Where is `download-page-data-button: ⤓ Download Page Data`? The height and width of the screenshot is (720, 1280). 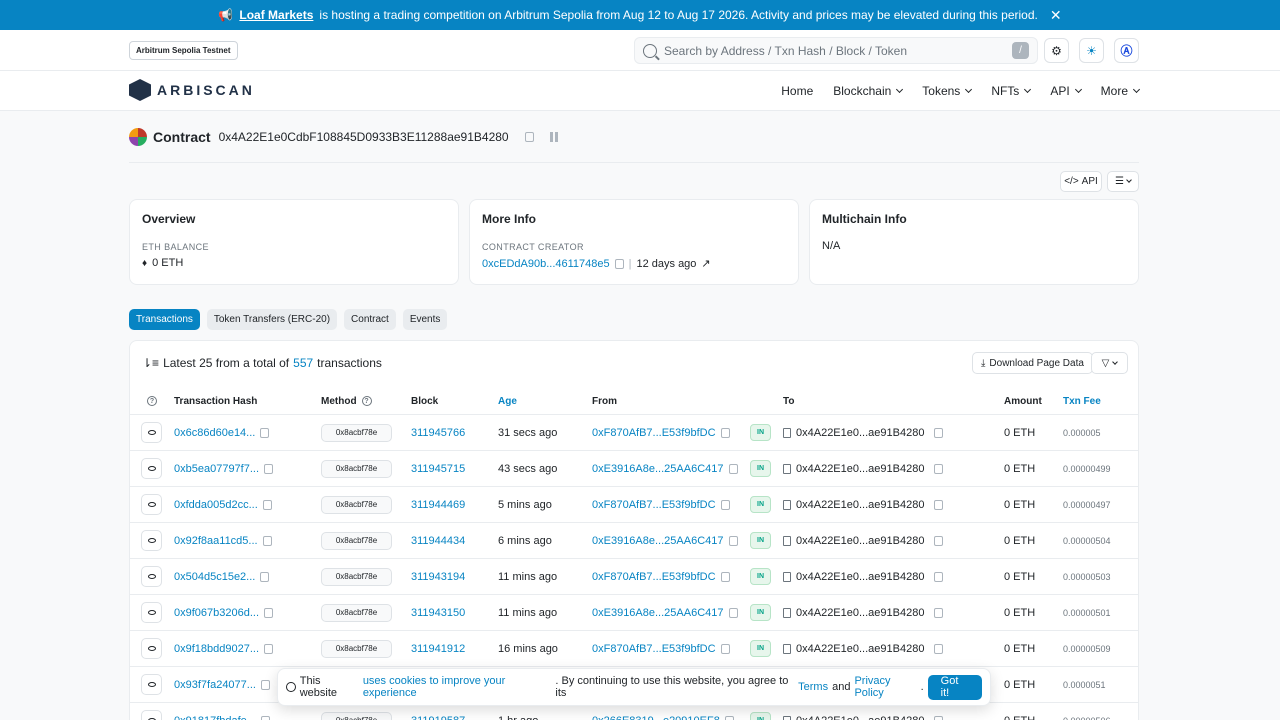 download-page-data-button: ⤓ Download Page Data is located at coordinates (1032, 363).